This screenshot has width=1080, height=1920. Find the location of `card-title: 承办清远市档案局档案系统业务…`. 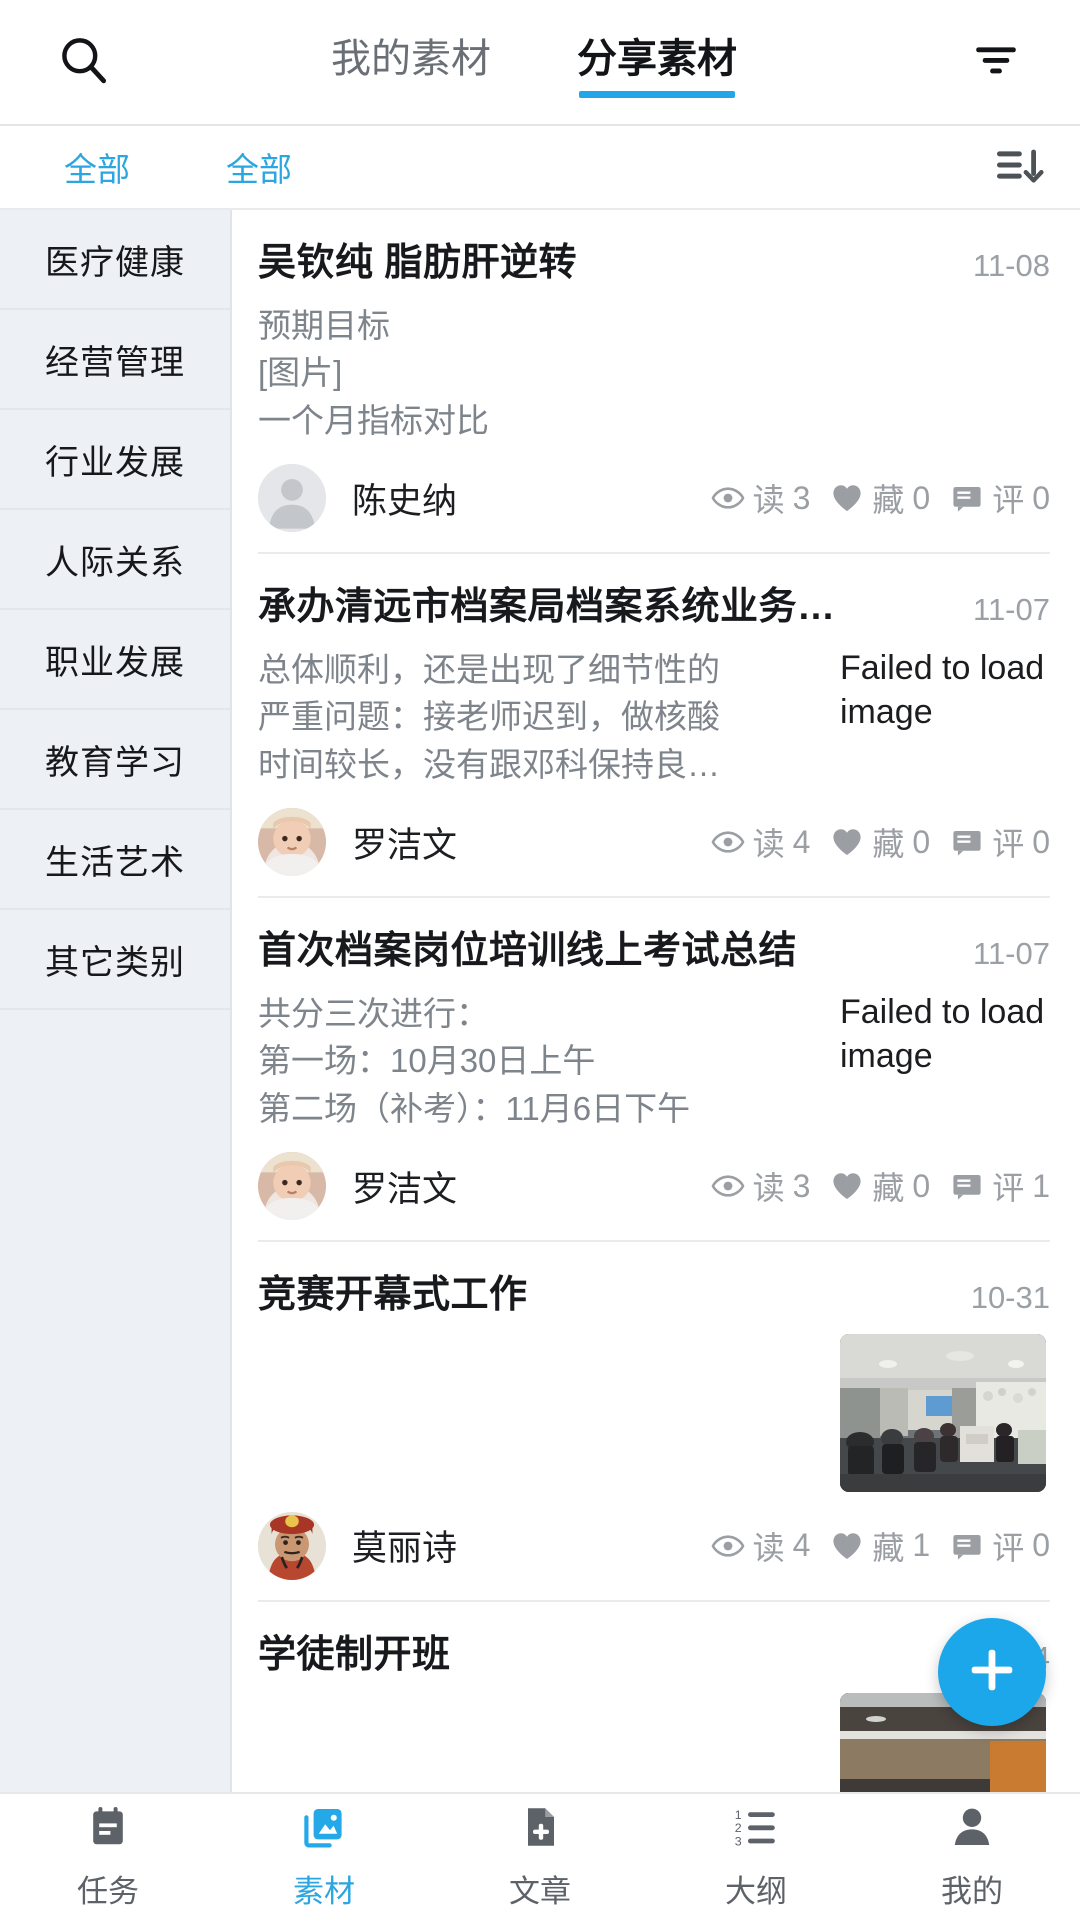

card-title: 承办清远市档案局档案系统业务… is located at coordinates (547, 607).